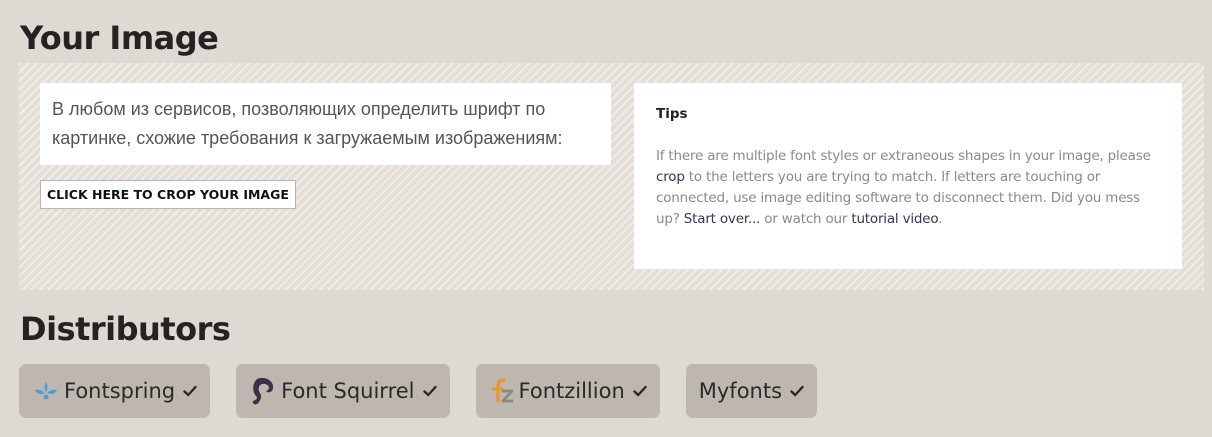 The image size is (1212, 437). Describe the element at coordinates (263, 391) in the screenshot. I see `font-squirrel-logo-icon` at that location.